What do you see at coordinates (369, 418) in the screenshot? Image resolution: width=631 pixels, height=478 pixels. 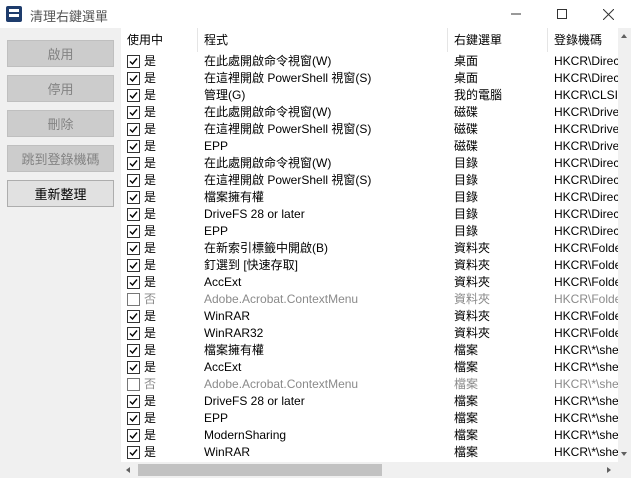 I see `list-item: 是 EPP 檔案 HKCR\*\shel` at bounding box center [369, 418].